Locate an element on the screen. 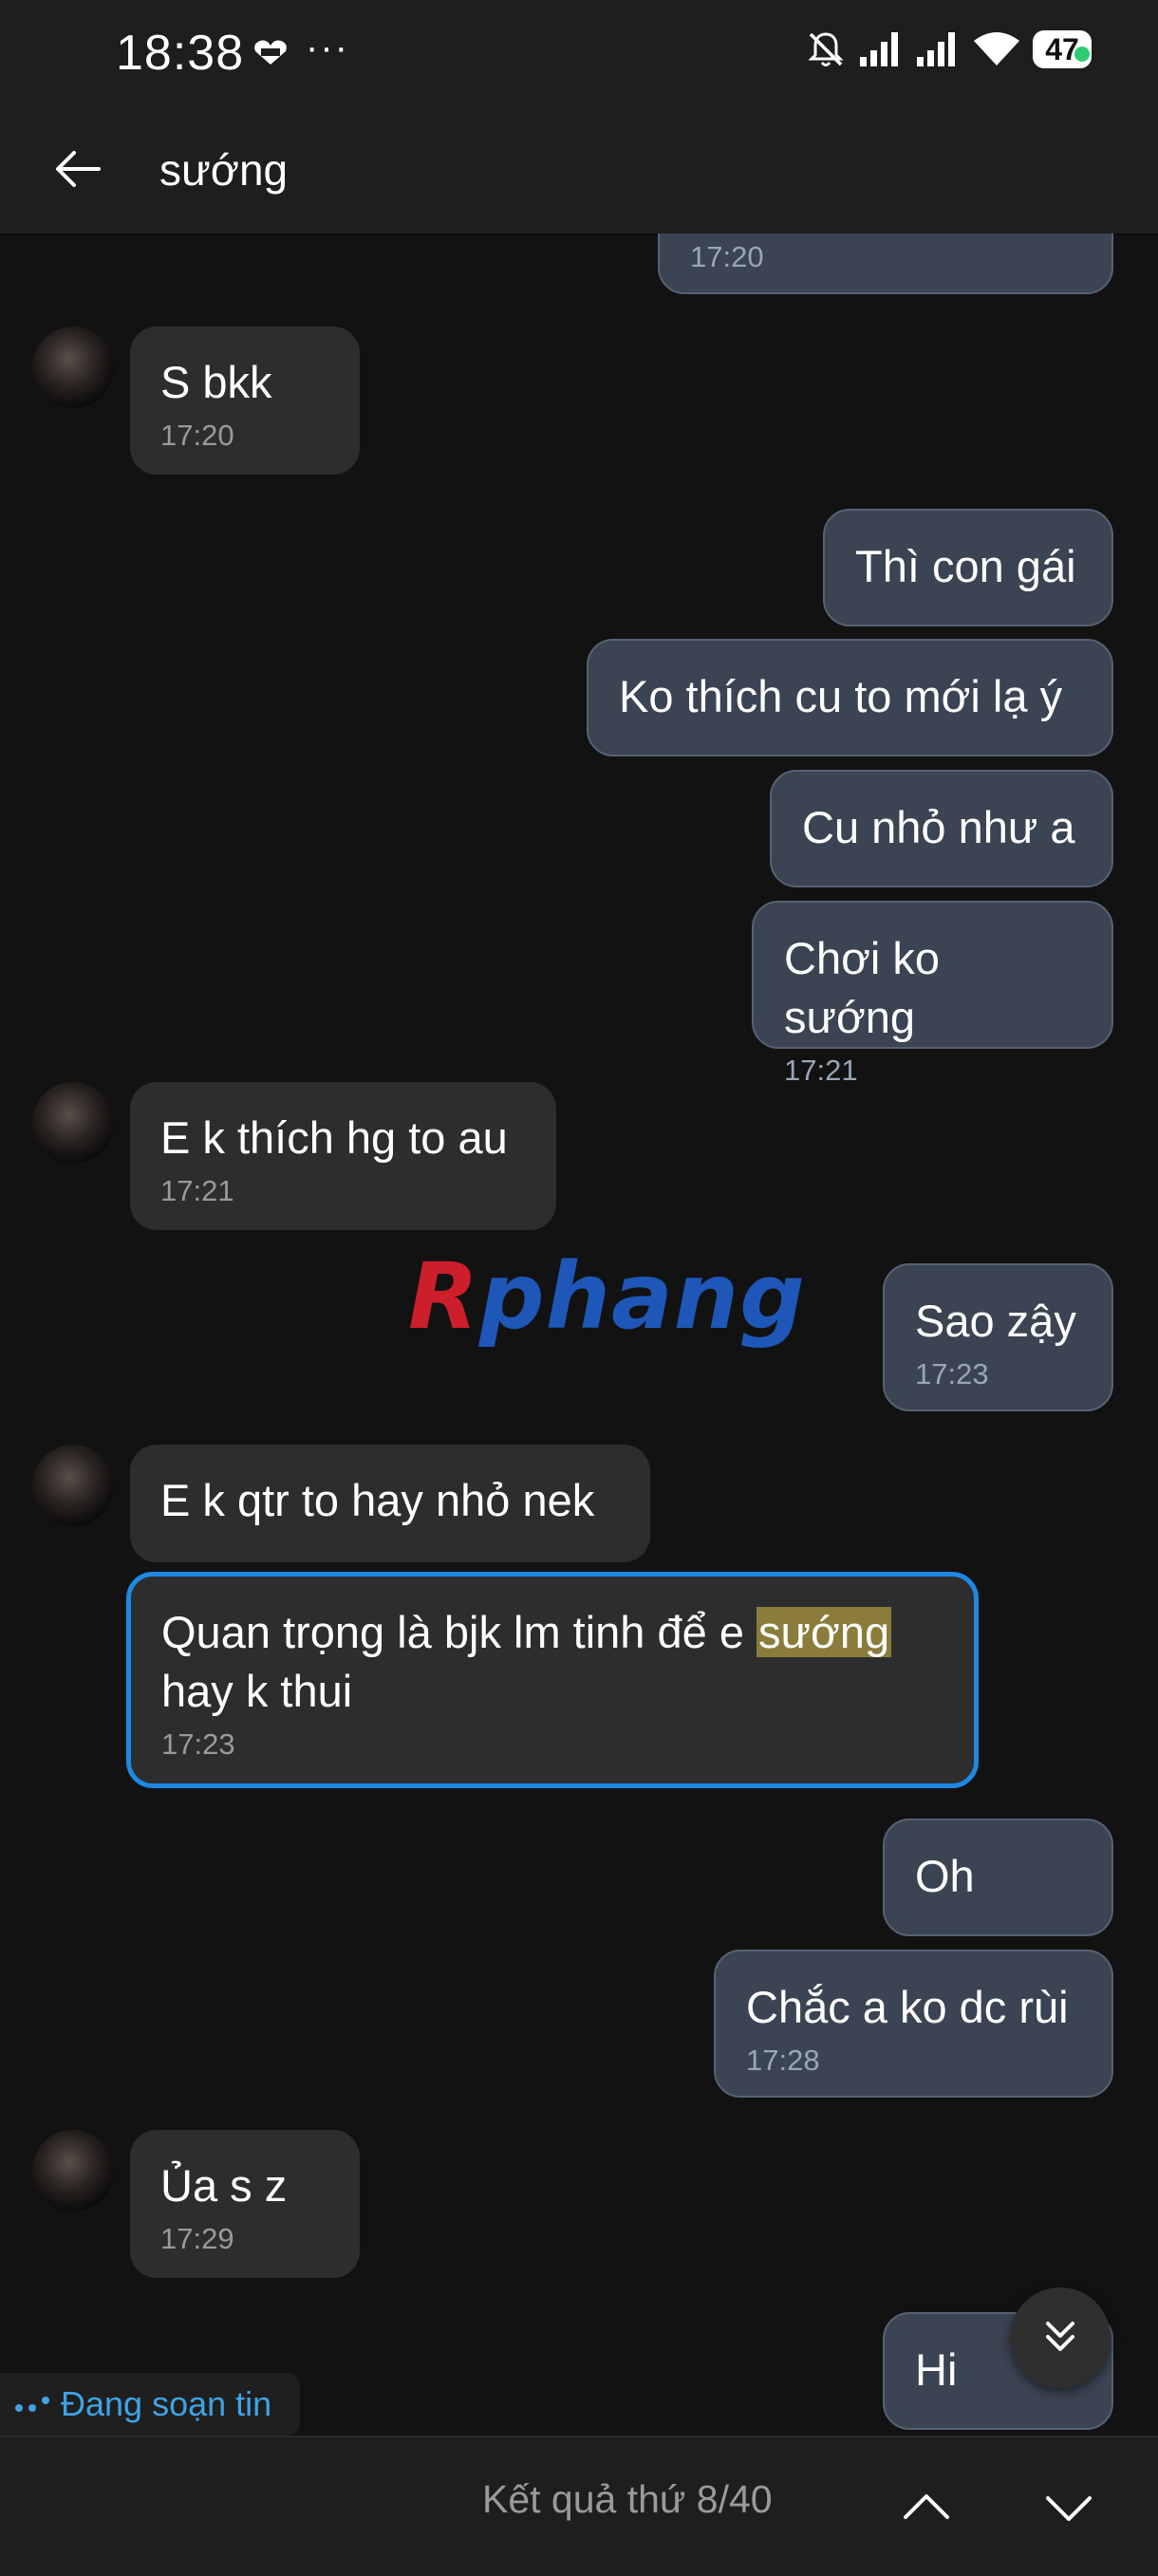 The image size is (1158, 2576). privacy-dot is located at coordinates (1082, 55).